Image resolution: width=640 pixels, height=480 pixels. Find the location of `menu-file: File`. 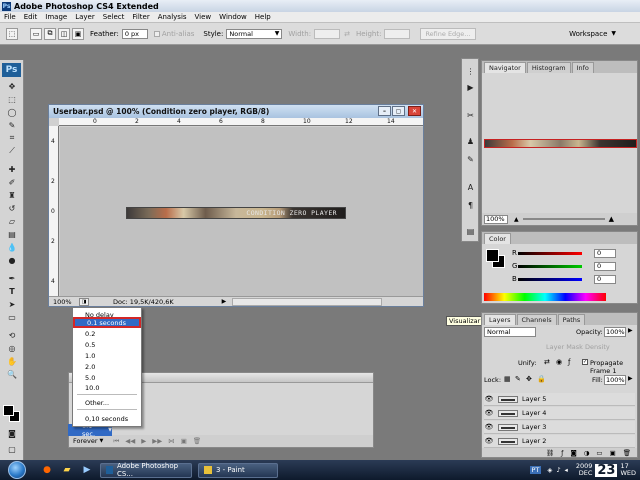

menu-file: File is located at coordinates (10, 17).